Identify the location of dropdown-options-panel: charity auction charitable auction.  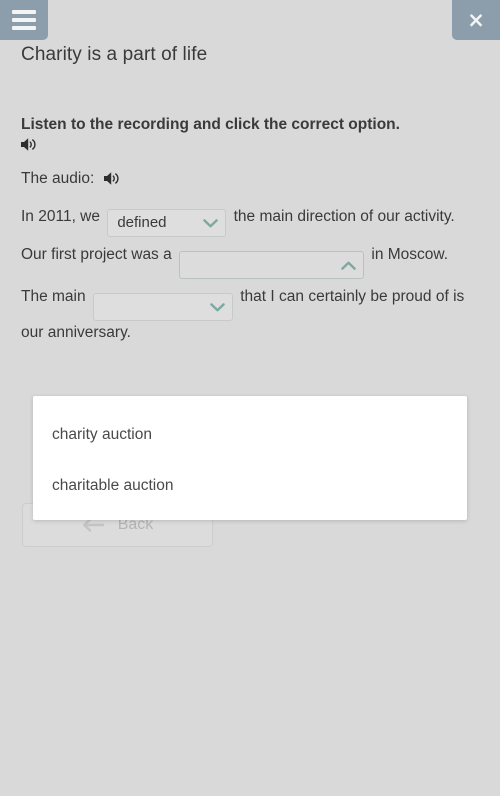
(250, 458).